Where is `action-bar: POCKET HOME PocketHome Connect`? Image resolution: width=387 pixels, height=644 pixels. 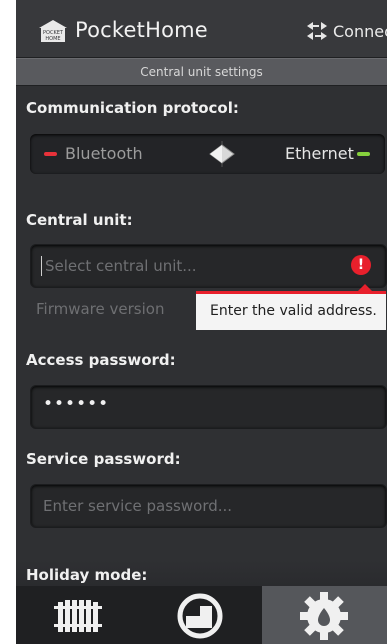 action-bar: POCKET HOME PocketHome Connect is located at coordinates (201, 29).